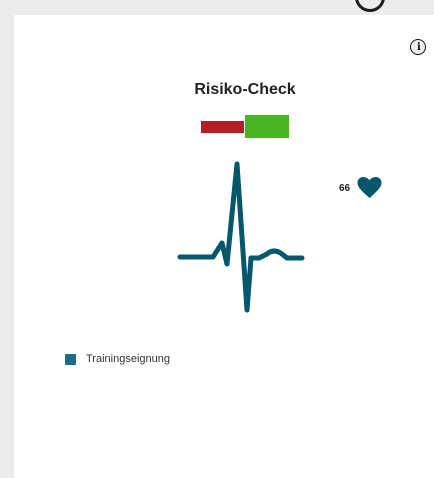 This screenshot has height=478, width=434. Describe the element at coordinates (345, 188) in the screenshot. I see `heart-rate-value: 66` at that location.